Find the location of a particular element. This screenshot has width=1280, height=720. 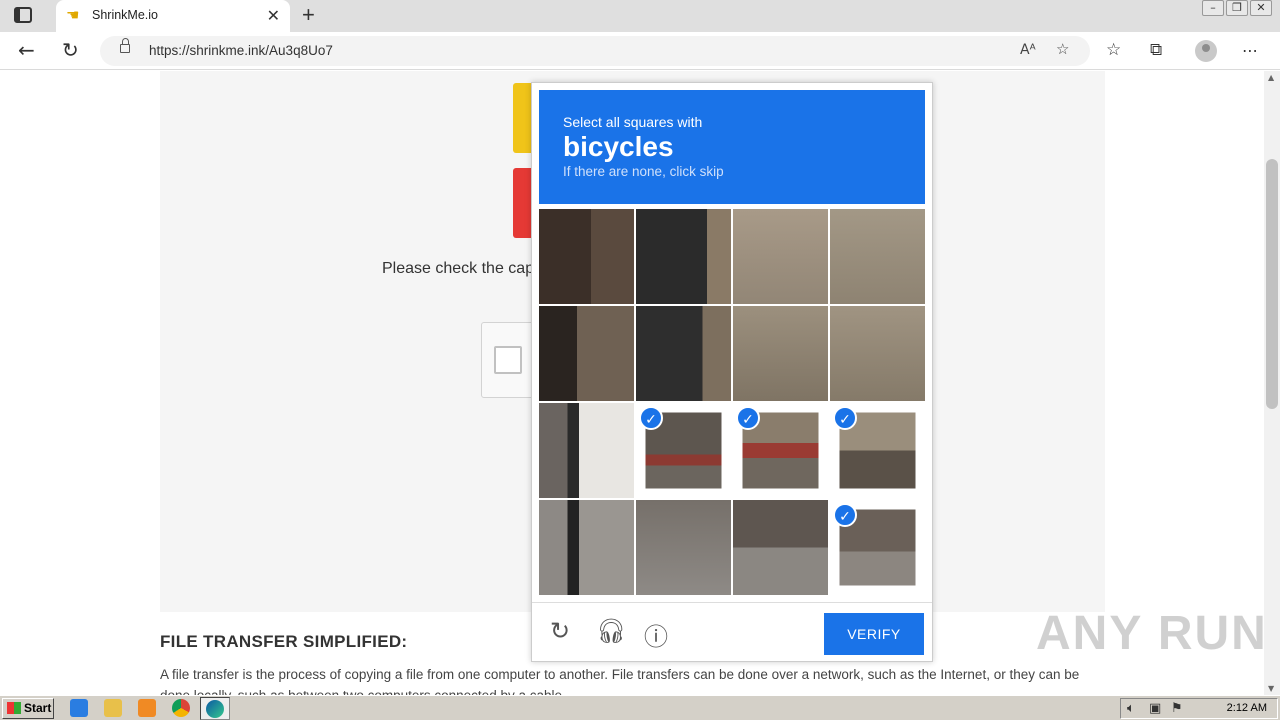

challenge-target: bicycles is located at coordinates (618, 146).